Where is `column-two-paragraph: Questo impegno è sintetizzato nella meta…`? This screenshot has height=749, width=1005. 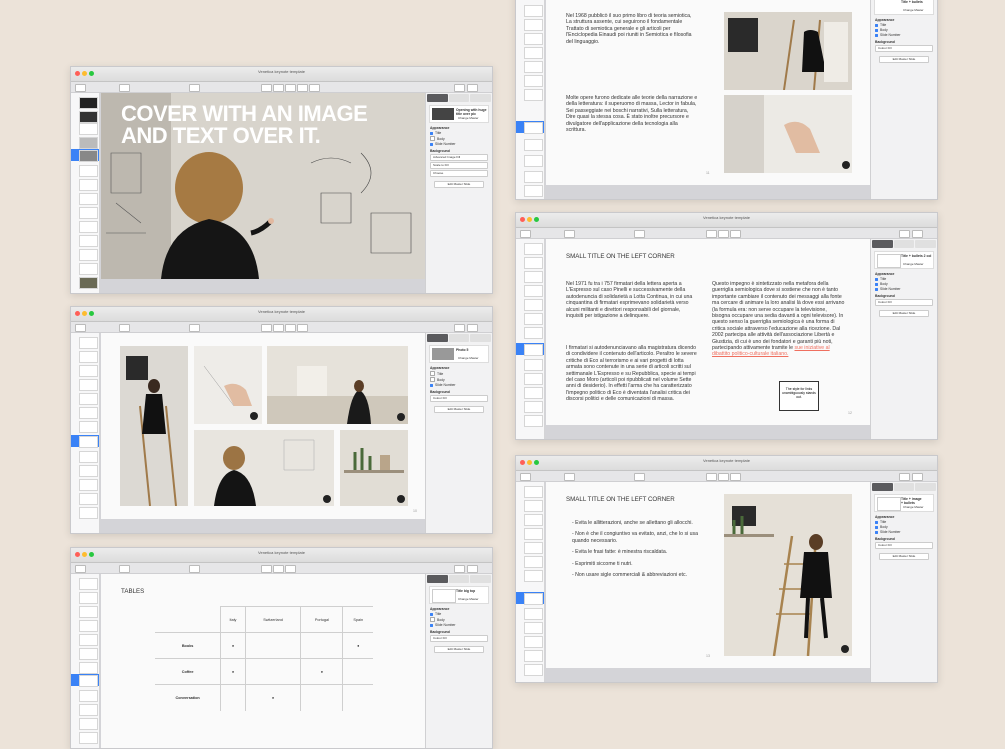
column-two-paragraph: Questo impegno è sintetizzato nella meta… is located at coordinates (779, 319).